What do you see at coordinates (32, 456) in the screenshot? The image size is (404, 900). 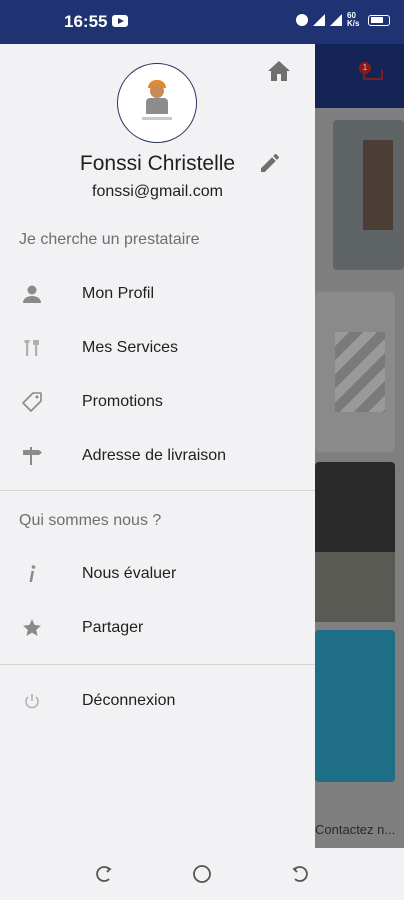 I see `signpost-icon` at bounding box center [32, 456].